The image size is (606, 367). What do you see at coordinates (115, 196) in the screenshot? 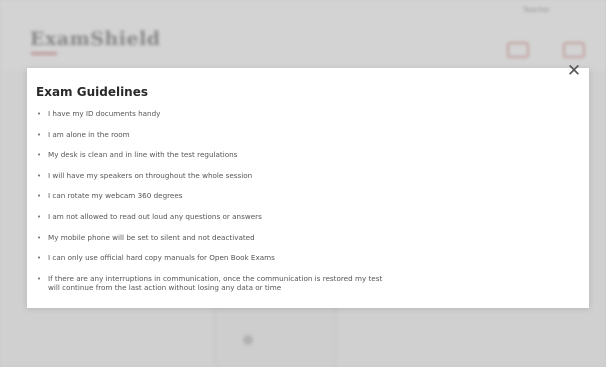
I see `guideline-text: I can rotate my webcam 360 degrees` at bounding box center [115, 196].